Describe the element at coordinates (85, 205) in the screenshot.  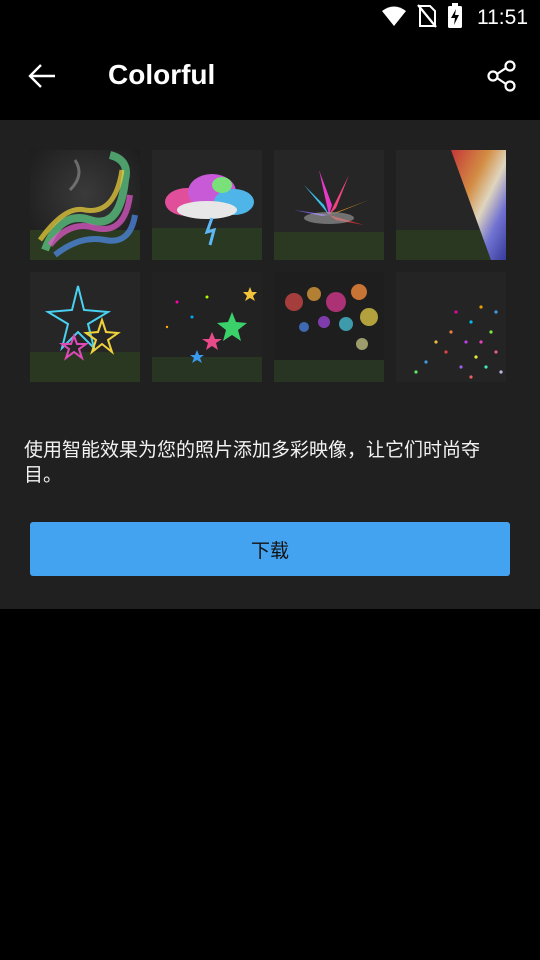
I see `thumbnail-rainbow-smoke` at that location.